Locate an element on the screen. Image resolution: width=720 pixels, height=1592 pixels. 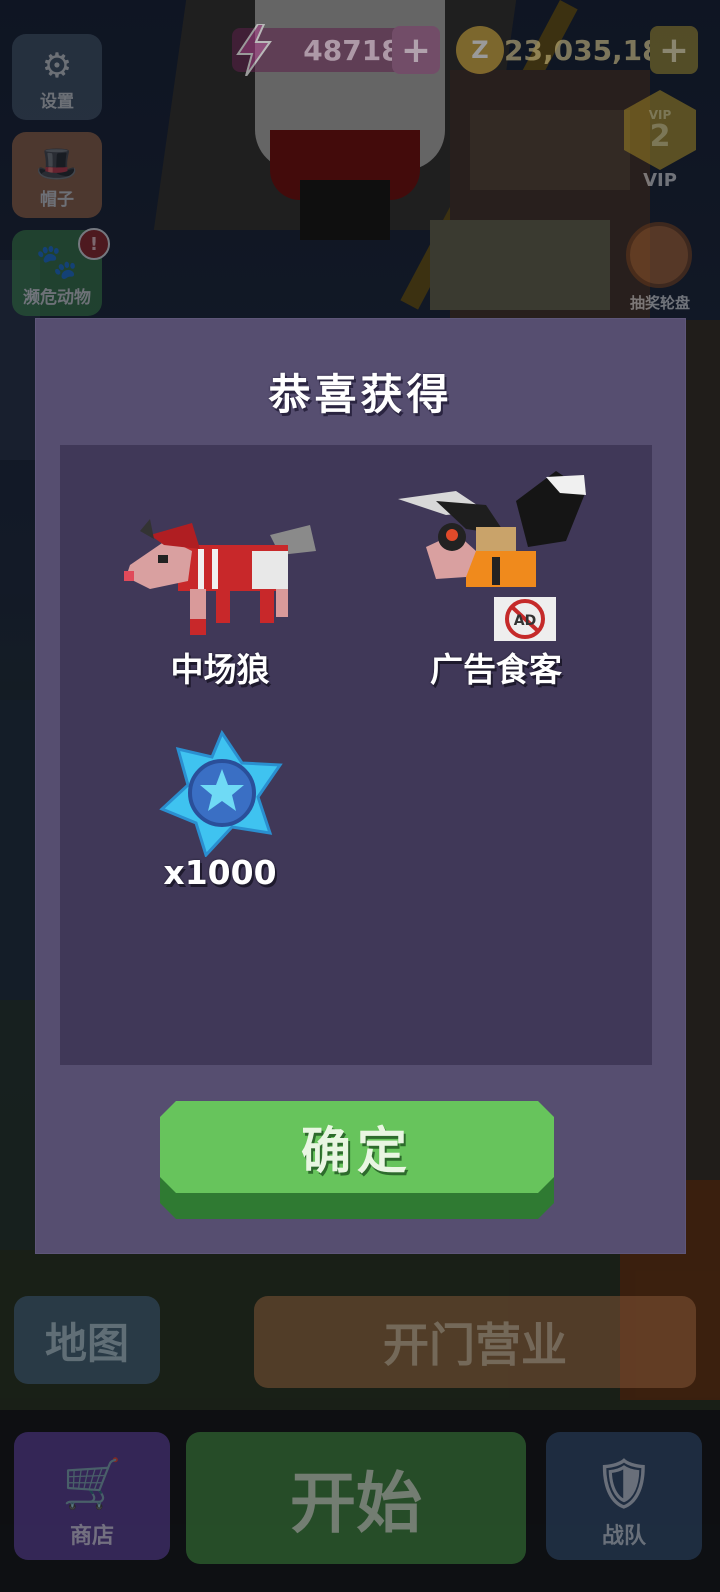
lottery-wheel-button: 抽奖轮盘 is located at coordinates (660, 264).